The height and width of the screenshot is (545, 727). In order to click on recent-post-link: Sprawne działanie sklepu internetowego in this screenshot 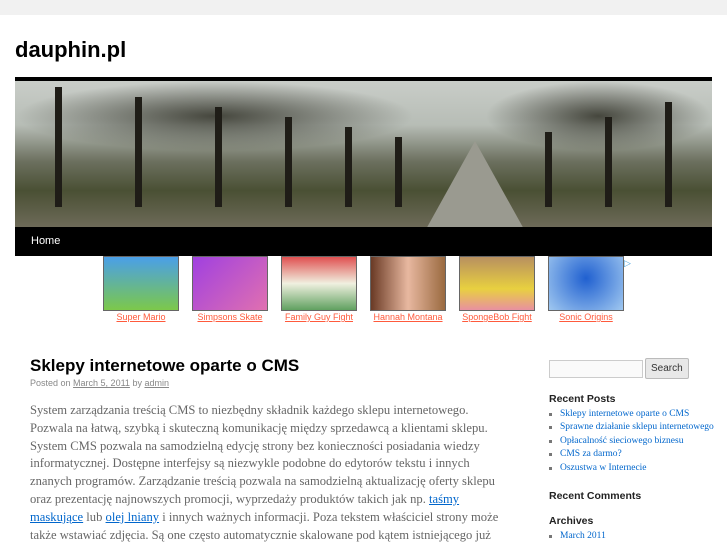, I will do `click(637, 427)`.